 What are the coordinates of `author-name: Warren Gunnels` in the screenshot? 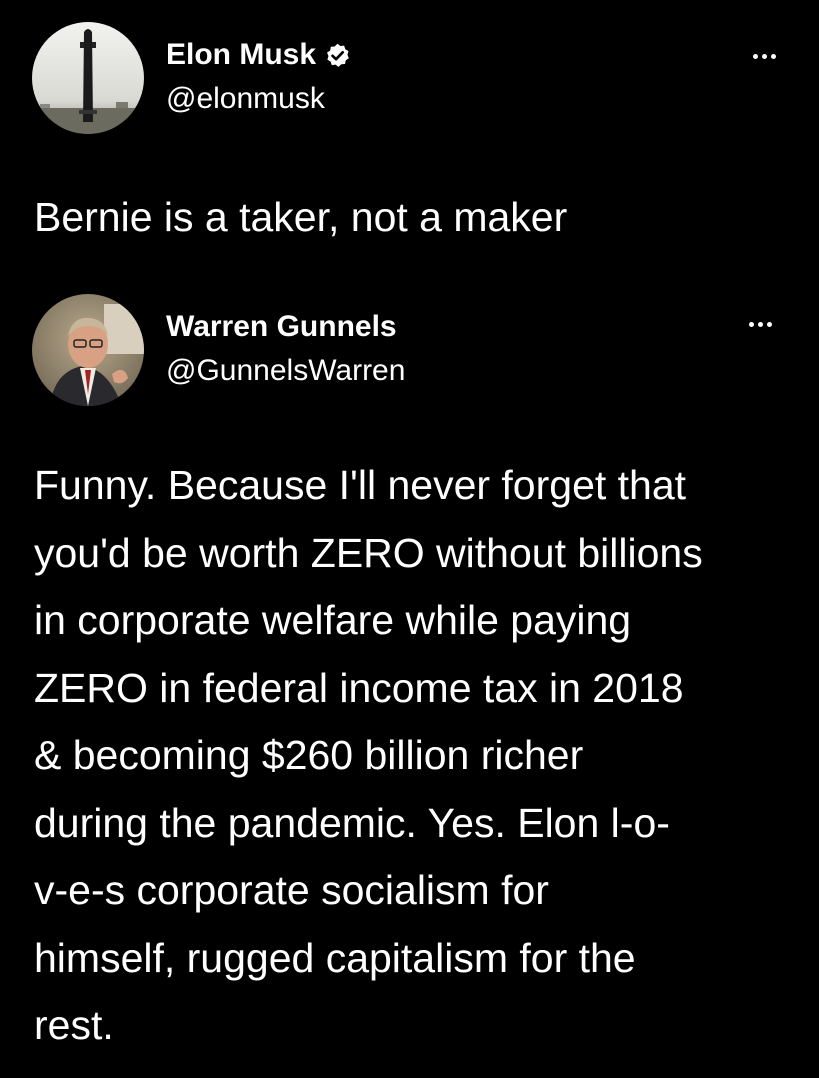 It's located at (281, 327).